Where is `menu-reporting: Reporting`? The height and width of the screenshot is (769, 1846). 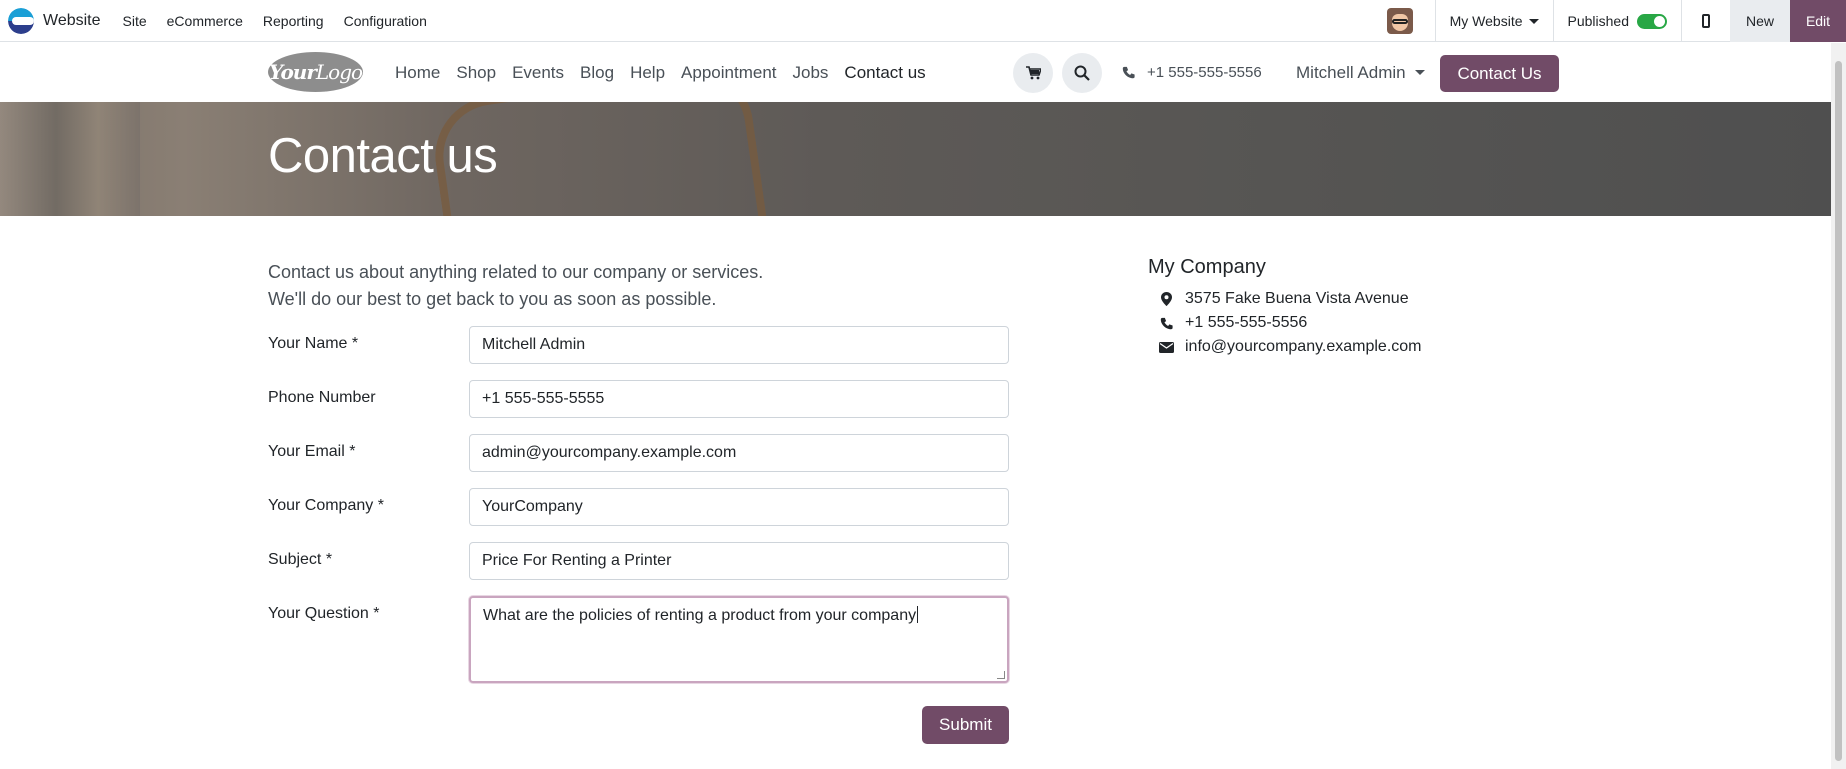
menu-reporting: Reporting is located at coordinates (293, 21).